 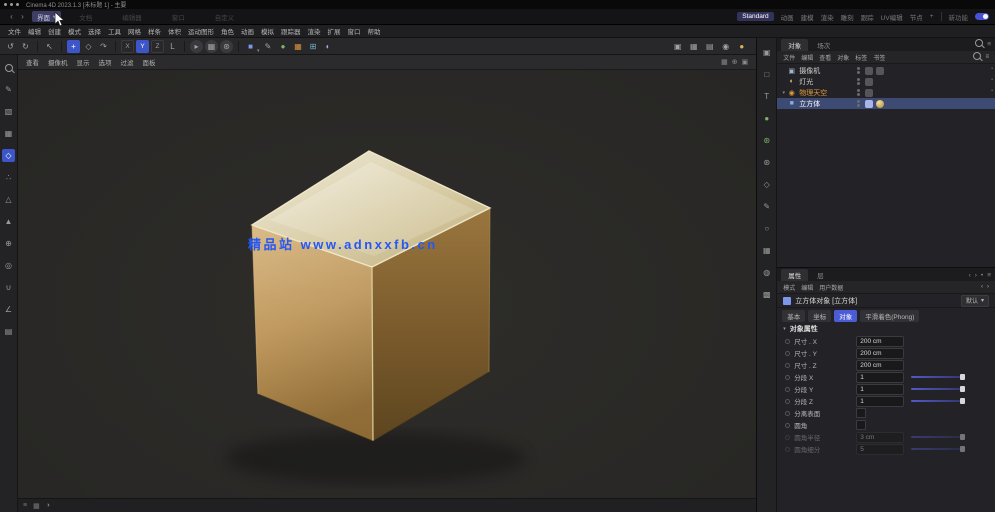 I want to click on grid-toggle-icon: ▦, so click(x=724, y=62).